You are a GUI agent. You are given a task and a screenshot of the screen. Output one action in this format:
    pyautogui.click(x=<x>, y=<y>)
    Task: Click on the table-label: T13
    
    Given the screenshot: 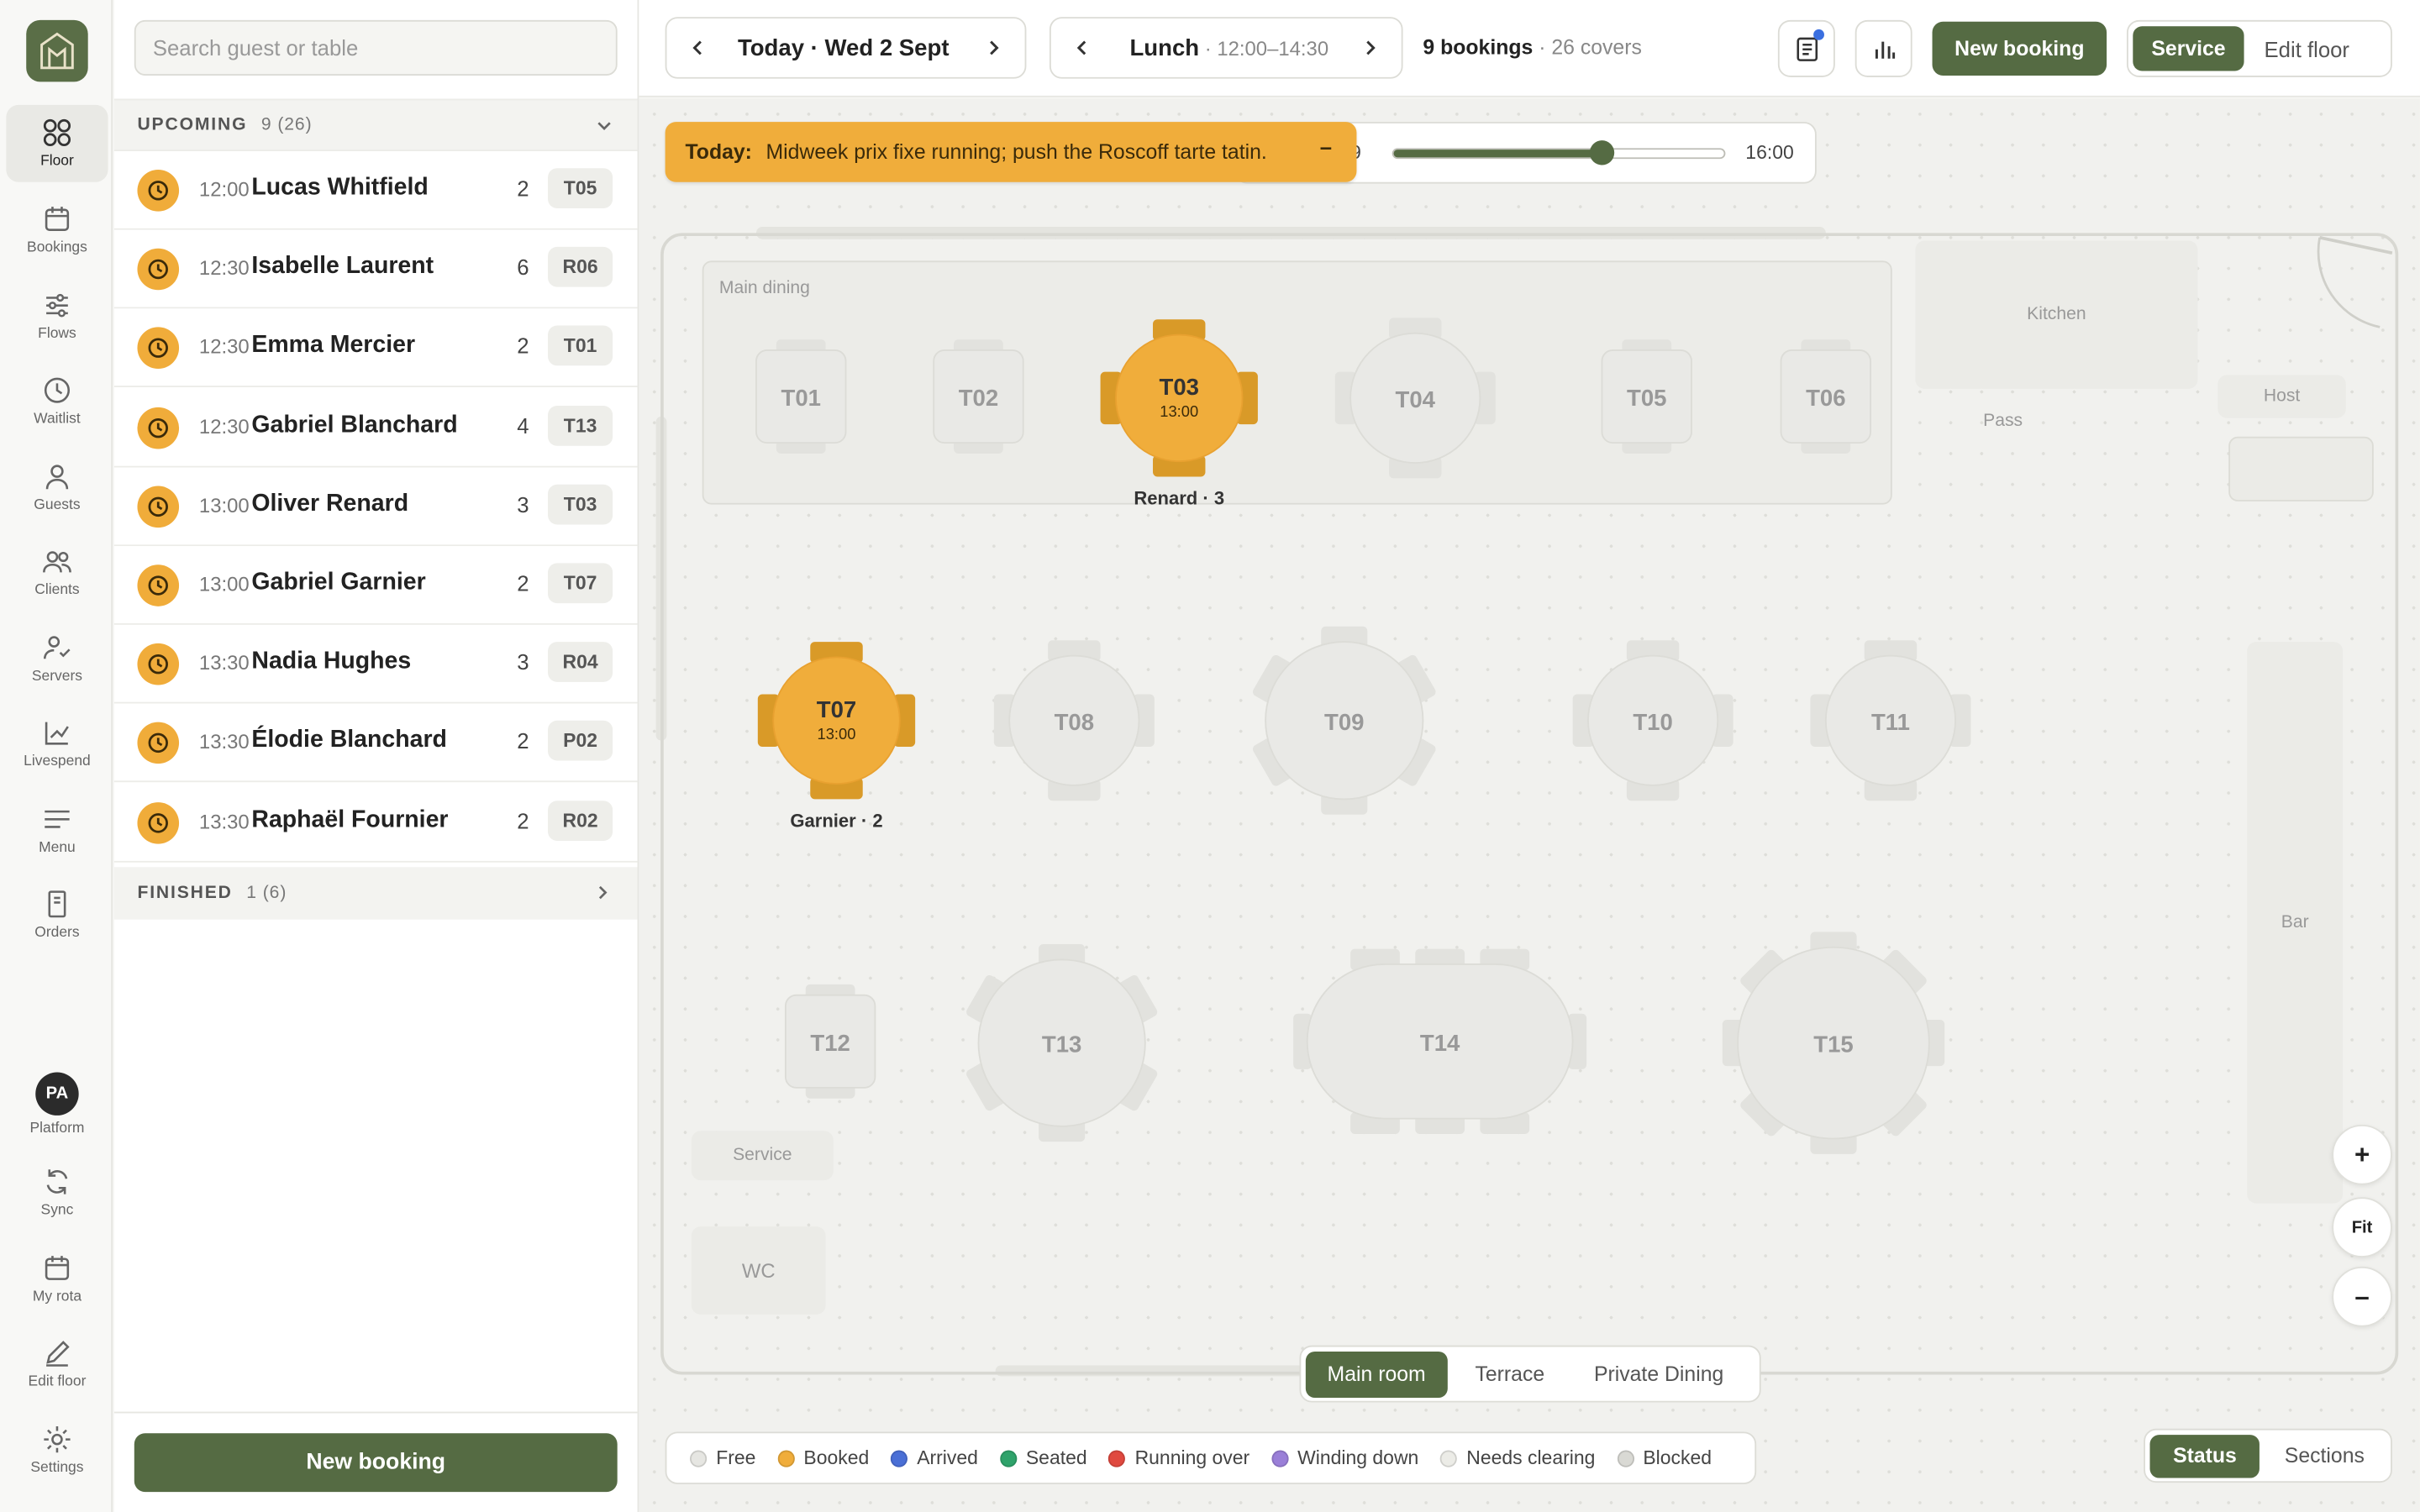 What is the action you would take?
    pyautogui.click(x=1061, y=1045)
    